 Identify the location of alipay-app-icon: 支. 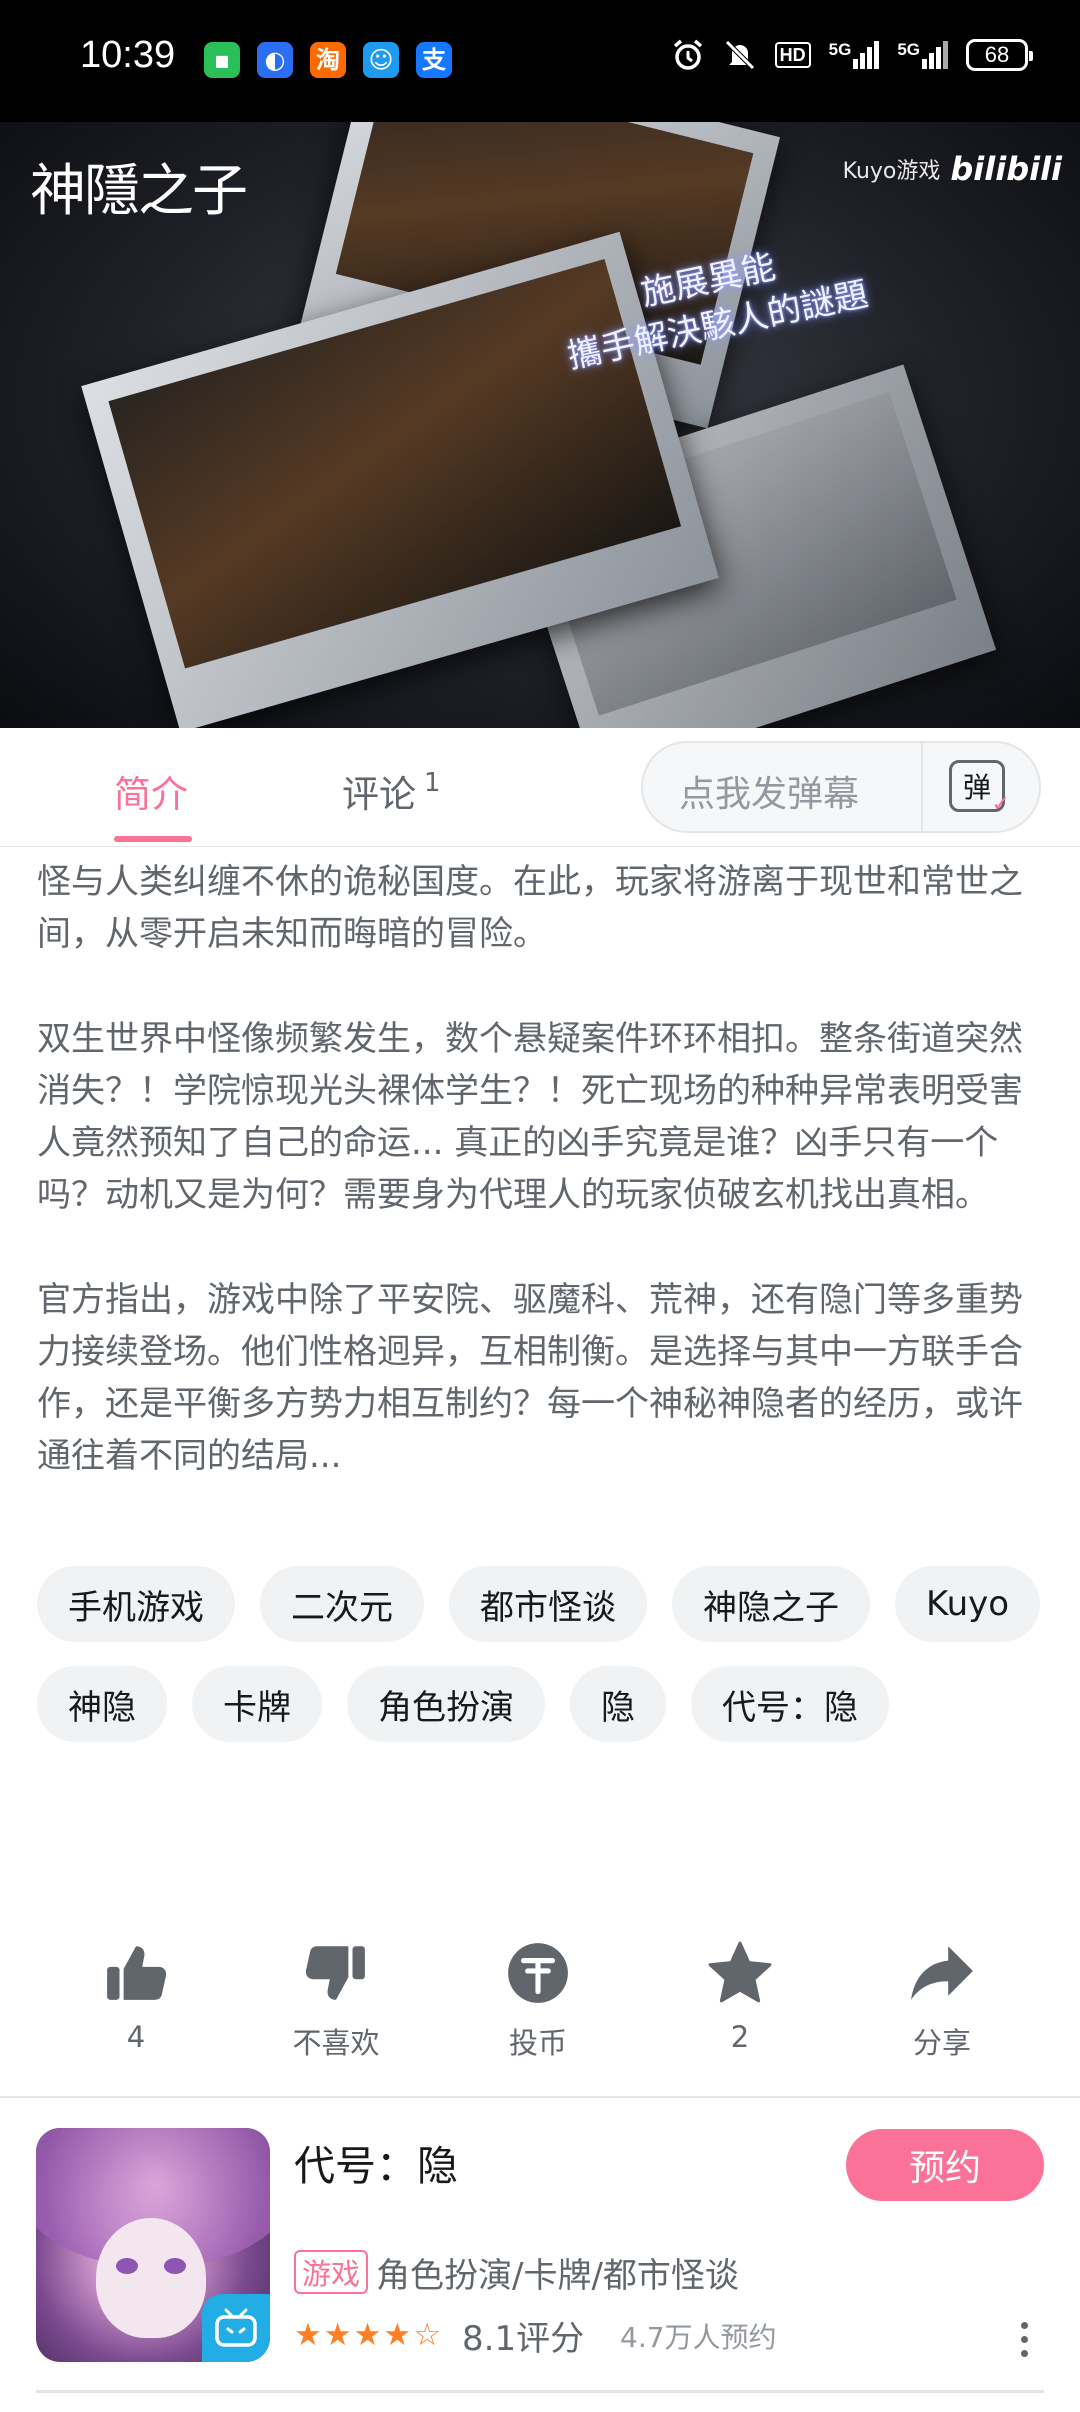
(434, 60).